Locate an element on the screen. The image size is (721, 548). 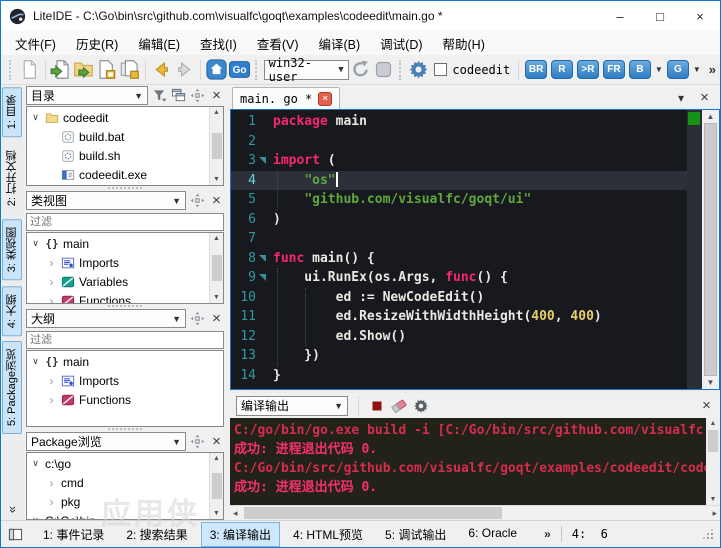
menu-item: 编辑(E) is located at coordinates (159, 43).